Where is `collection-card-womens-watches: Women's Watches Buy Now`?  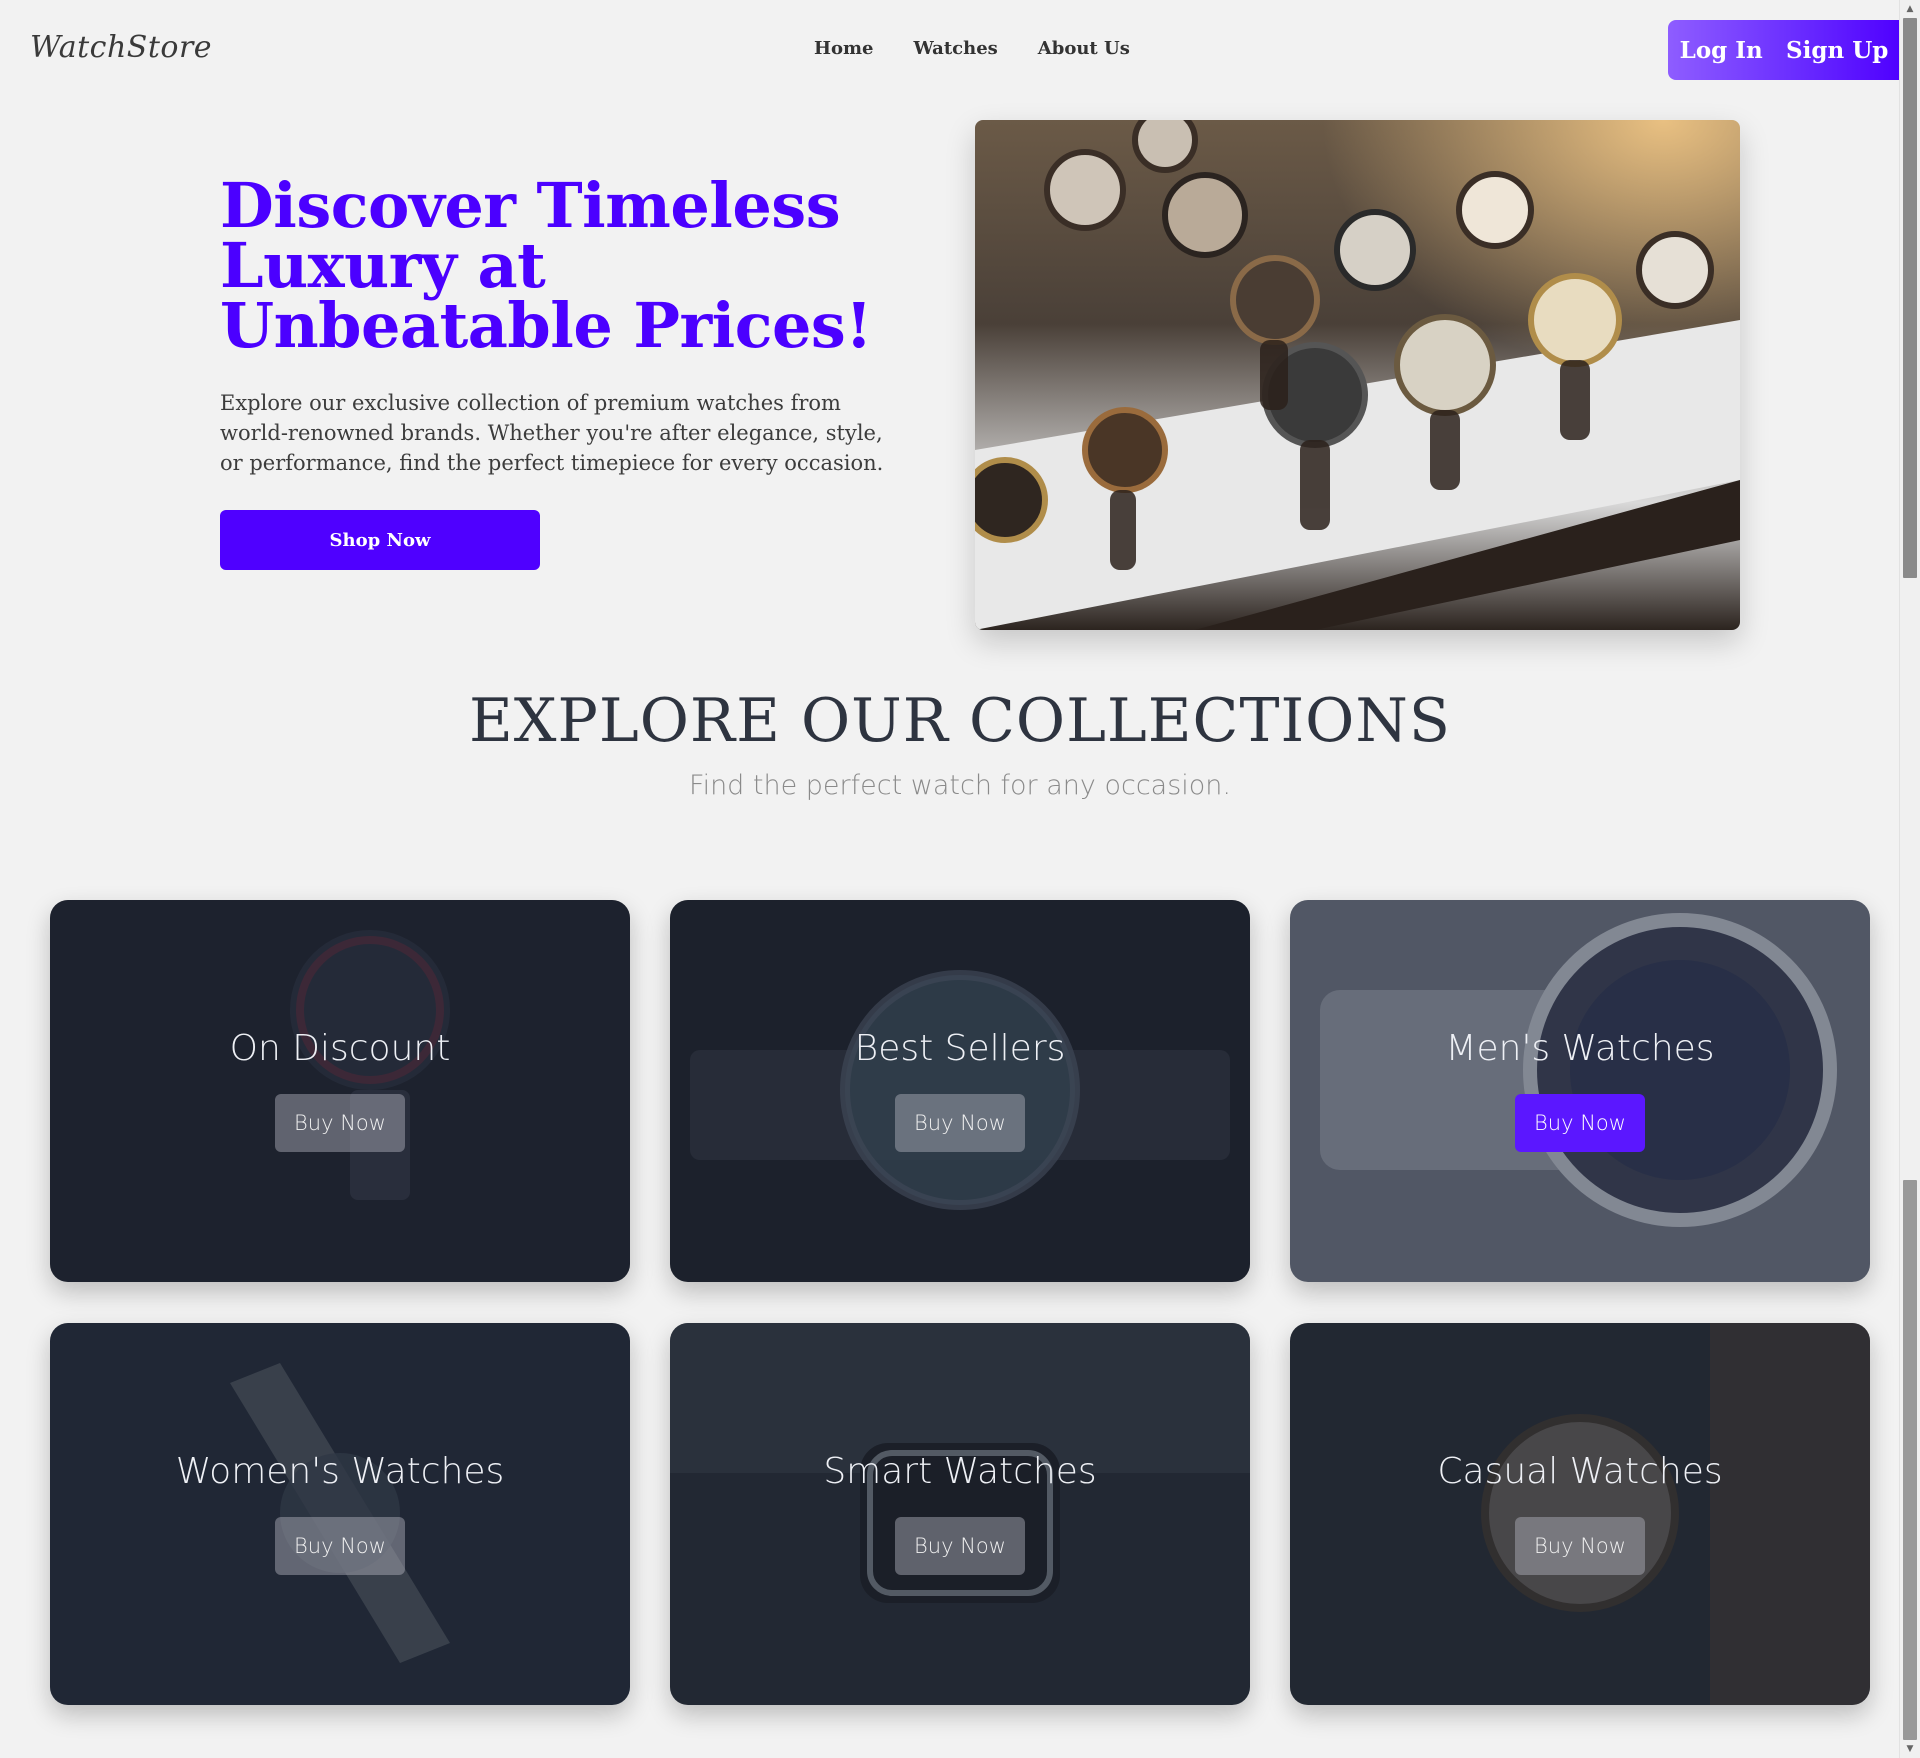
collection-card-womens-watches: Women's Watches Buy Now is located at coordinates (340, 1514).